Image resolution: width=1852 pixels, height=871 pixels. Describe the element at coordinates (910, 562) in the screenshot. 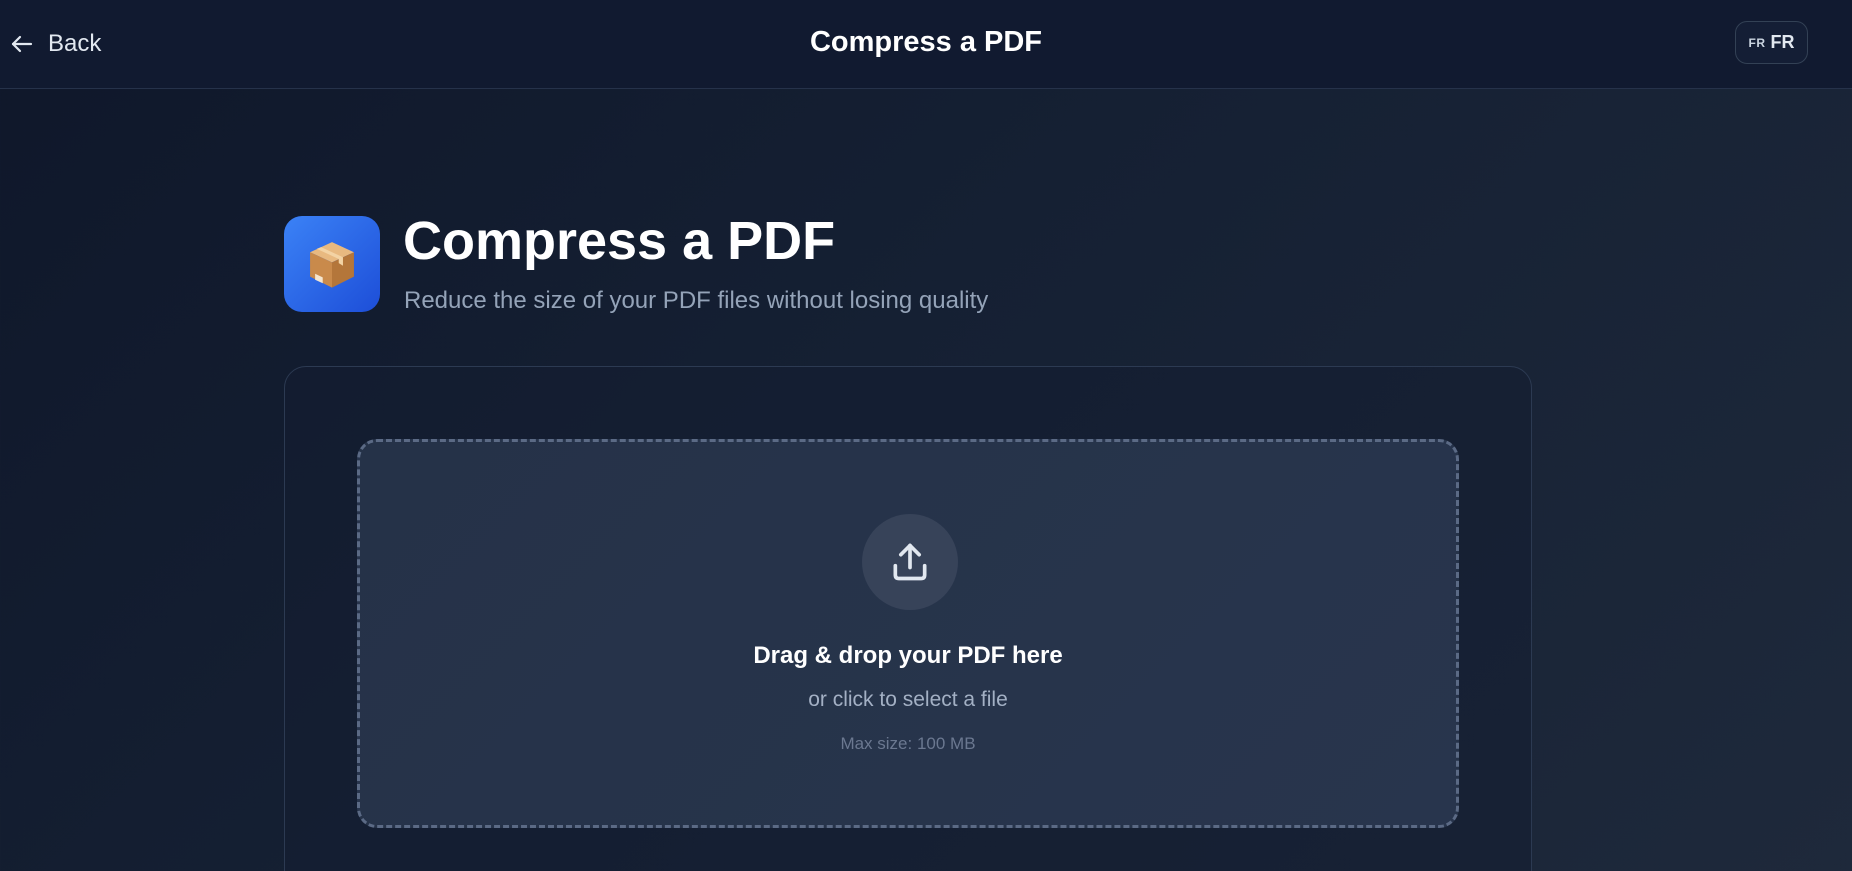

I see `upload-icon` at that location.